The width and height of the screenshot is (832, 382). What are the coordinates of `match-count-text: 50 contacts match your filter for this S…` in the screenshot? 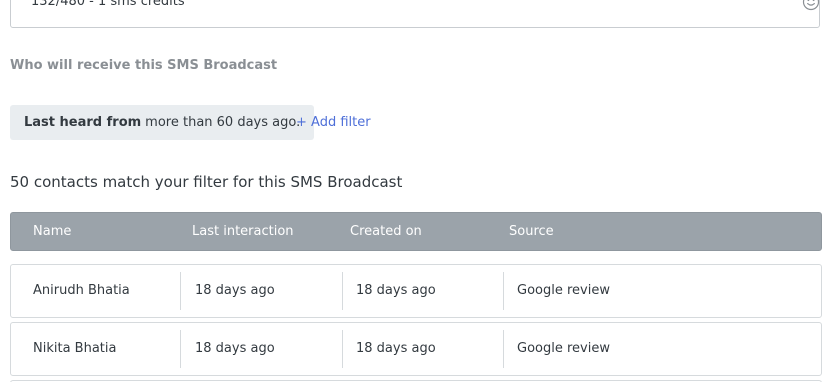 It's located at (206, 182).